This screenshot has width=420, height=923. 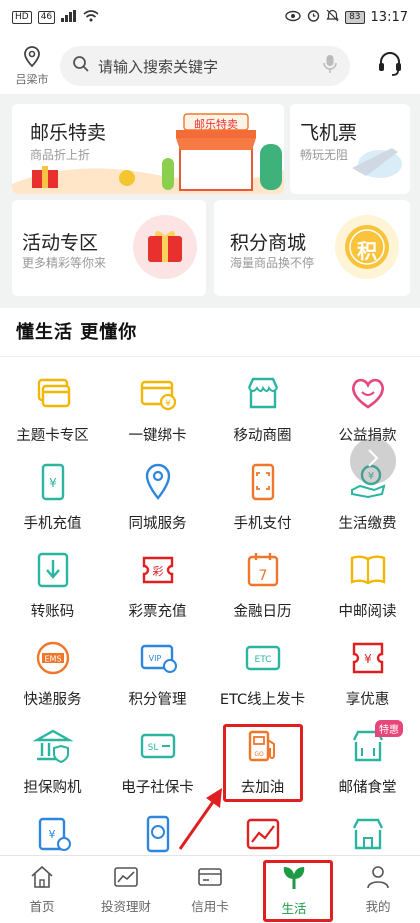 I want to click on youle-sale-card: 邮乐特卖 商品折上折 邮乐特卖, so click(x=148, y=149).